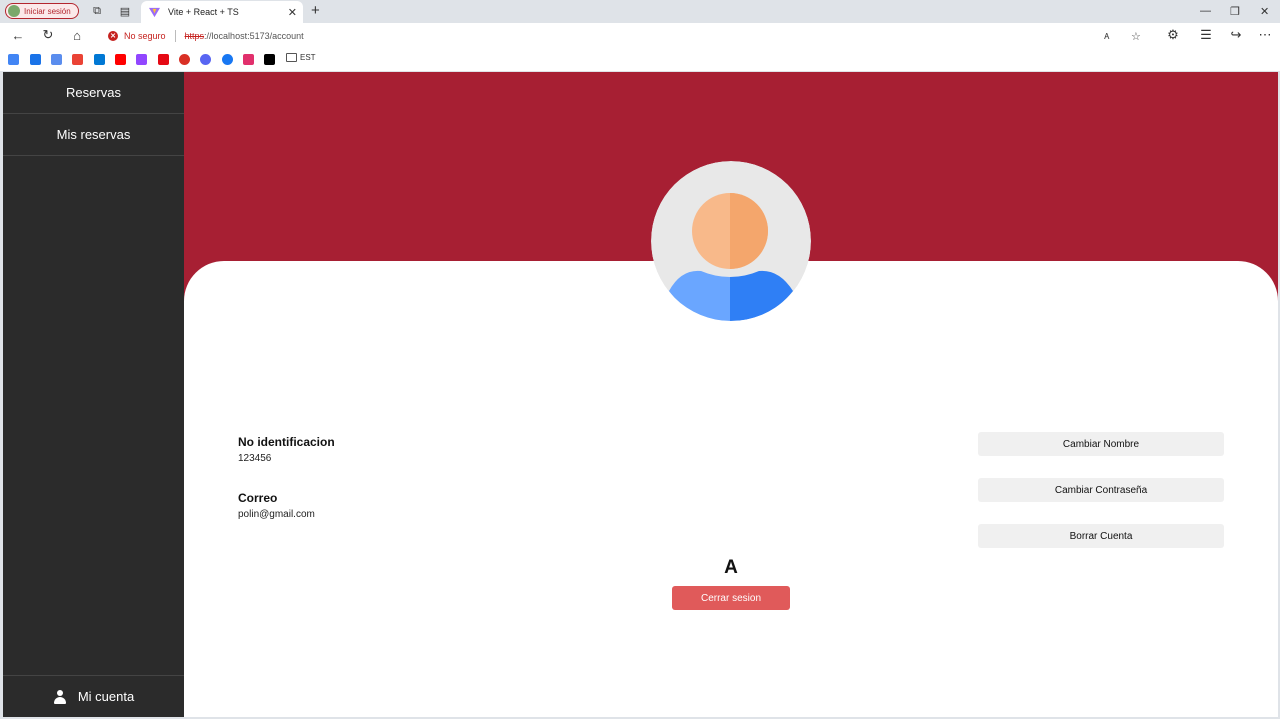 Image resolution: width=1280 pixels, height=719 pixels. I want to click on id-label: No identificacion, so click(286, 442).